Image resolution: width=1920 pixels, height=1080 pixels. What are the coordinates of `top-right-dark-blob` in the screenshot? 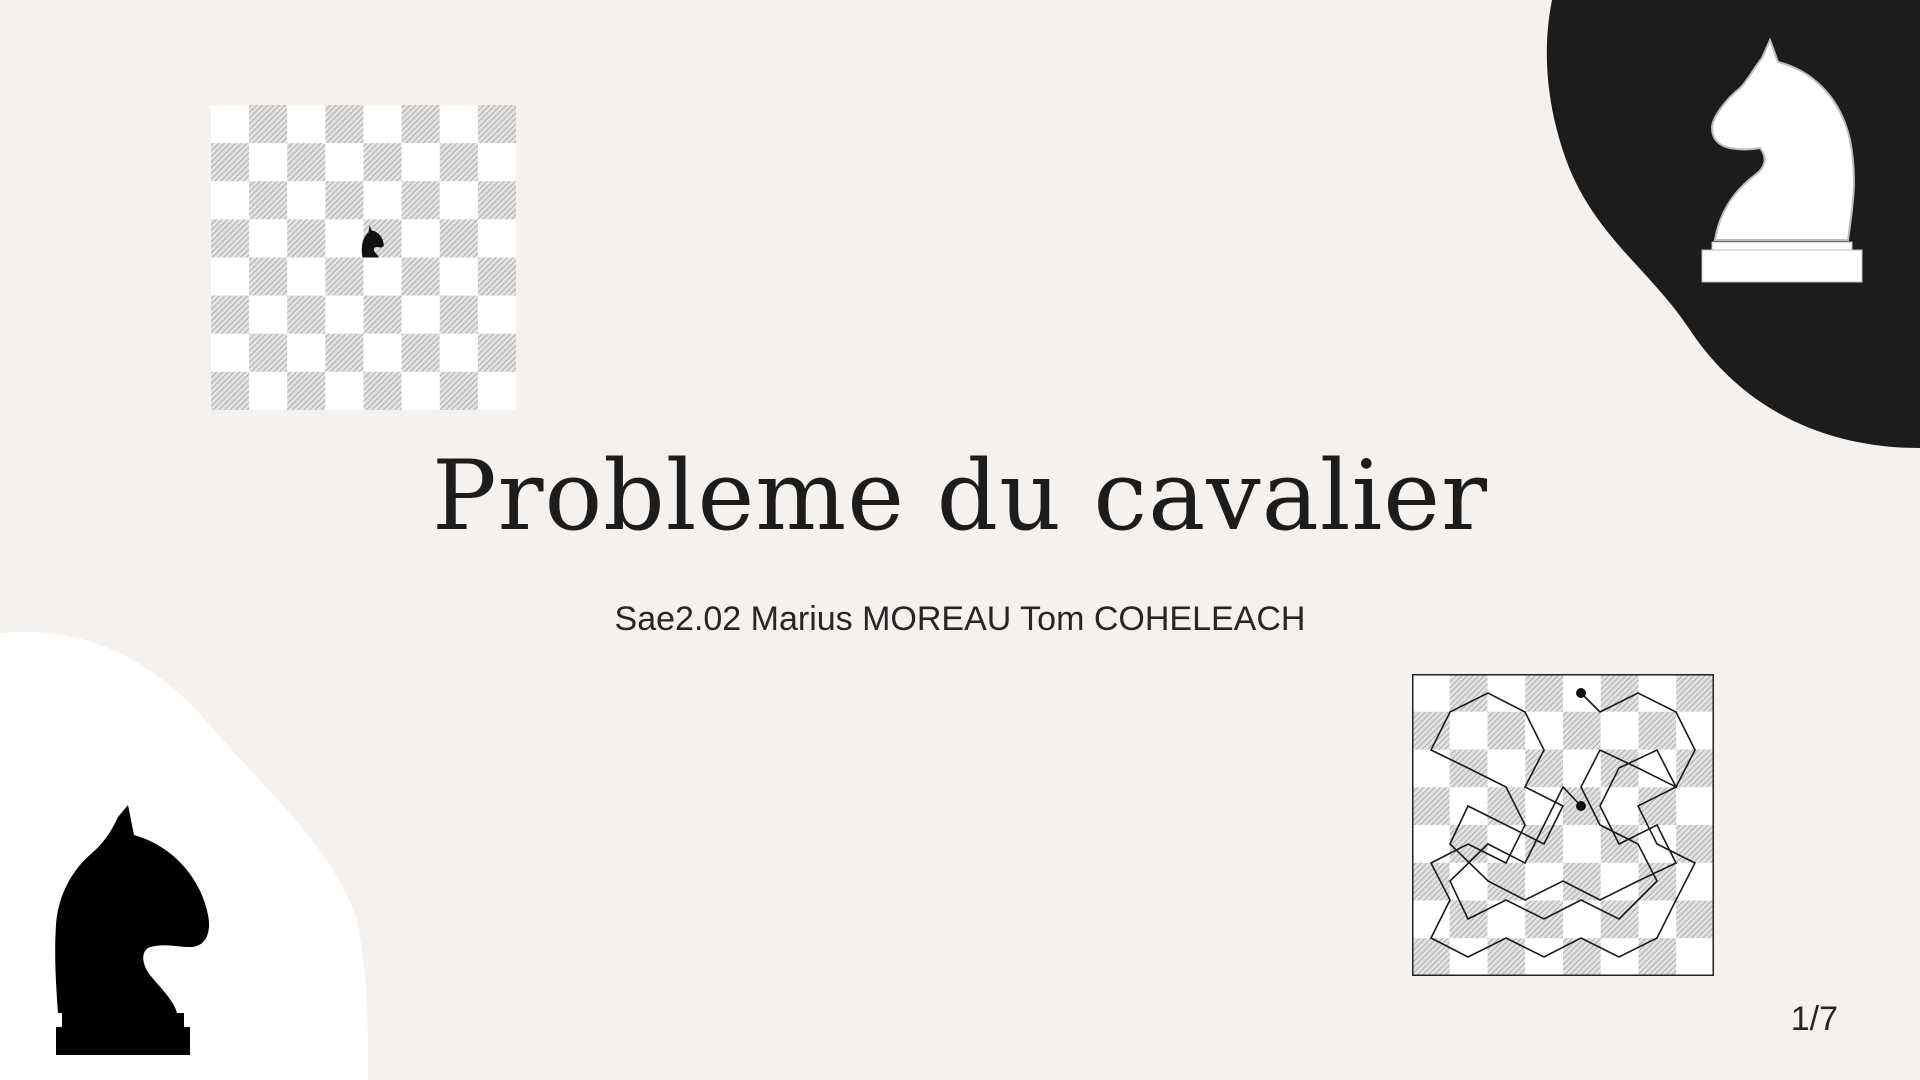 It's located at (1733, 224).